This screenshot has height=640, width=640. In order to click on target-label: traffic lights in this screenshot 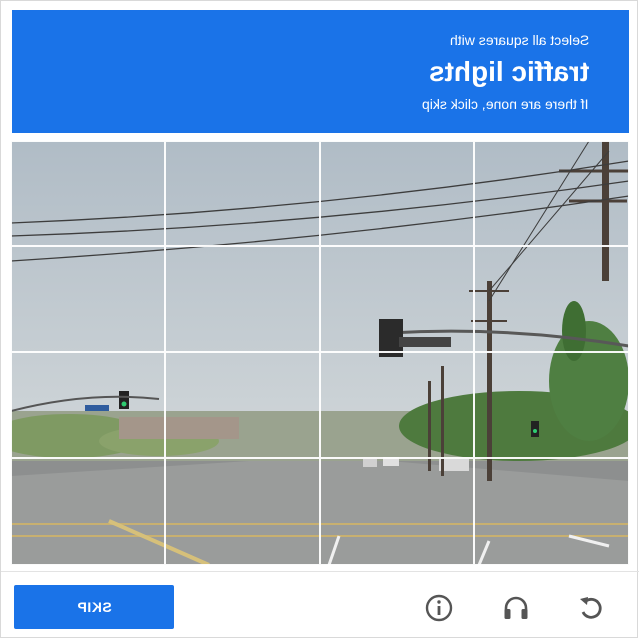, I will do `click(508, 71)`.